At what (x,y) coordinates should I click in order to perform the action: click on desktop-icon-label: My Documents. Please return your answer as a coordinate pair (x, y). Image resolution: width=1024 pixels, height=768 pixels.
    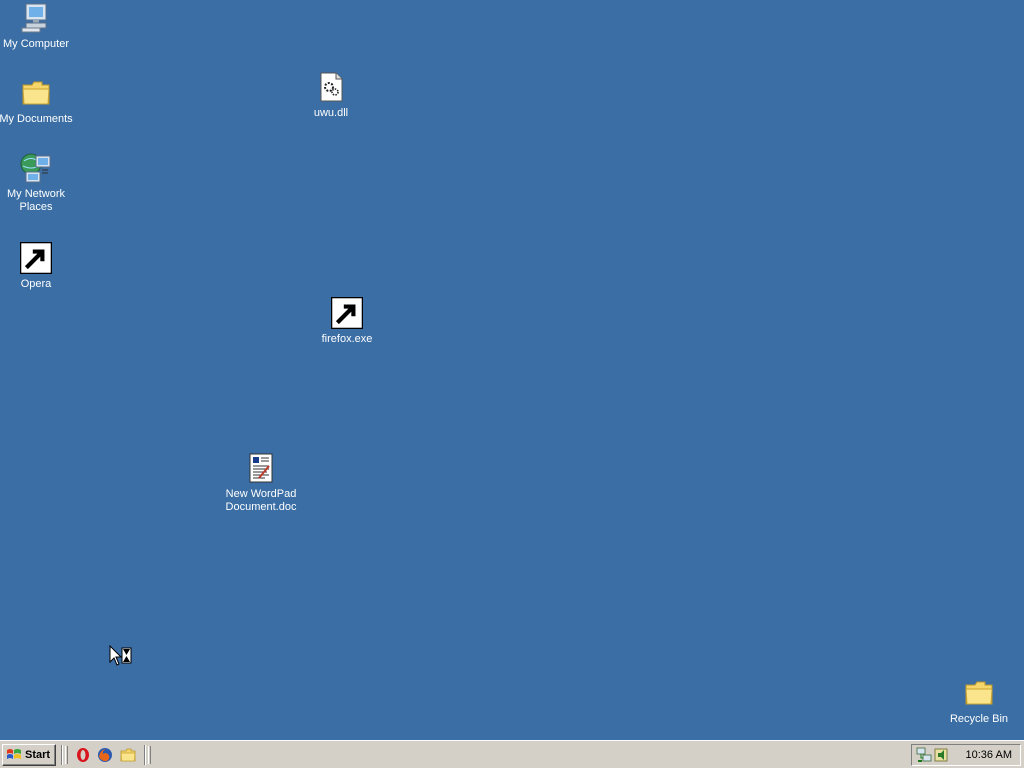
    Looking at the image, I should click on (36, 119).